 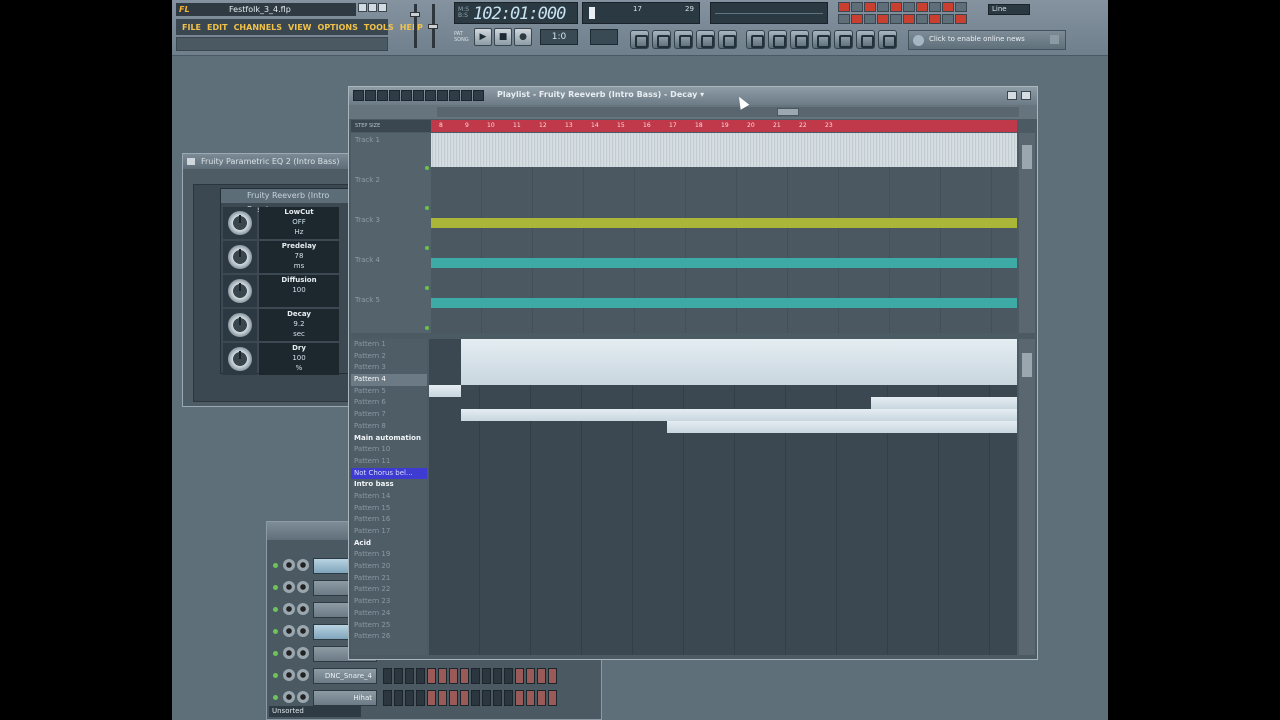 I want to click on tempo-display, so click(x=604, y=37).